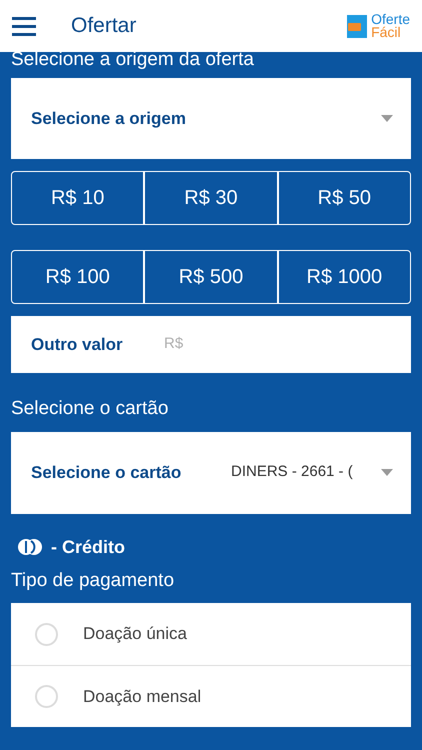 The width and height of the screenshot is (422, 750). I want to click on amount-button: R$ 500, so click(211, 277).